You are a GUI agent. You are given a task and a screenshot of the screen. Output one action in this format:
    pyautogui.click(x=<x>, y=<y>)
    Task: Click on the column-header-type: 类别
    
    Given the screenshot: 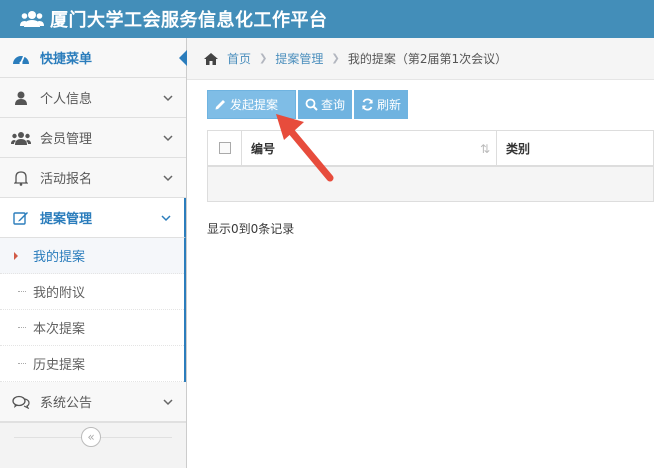 What is the action you would take?
    pyautogui.click(x=513, y=148)
    